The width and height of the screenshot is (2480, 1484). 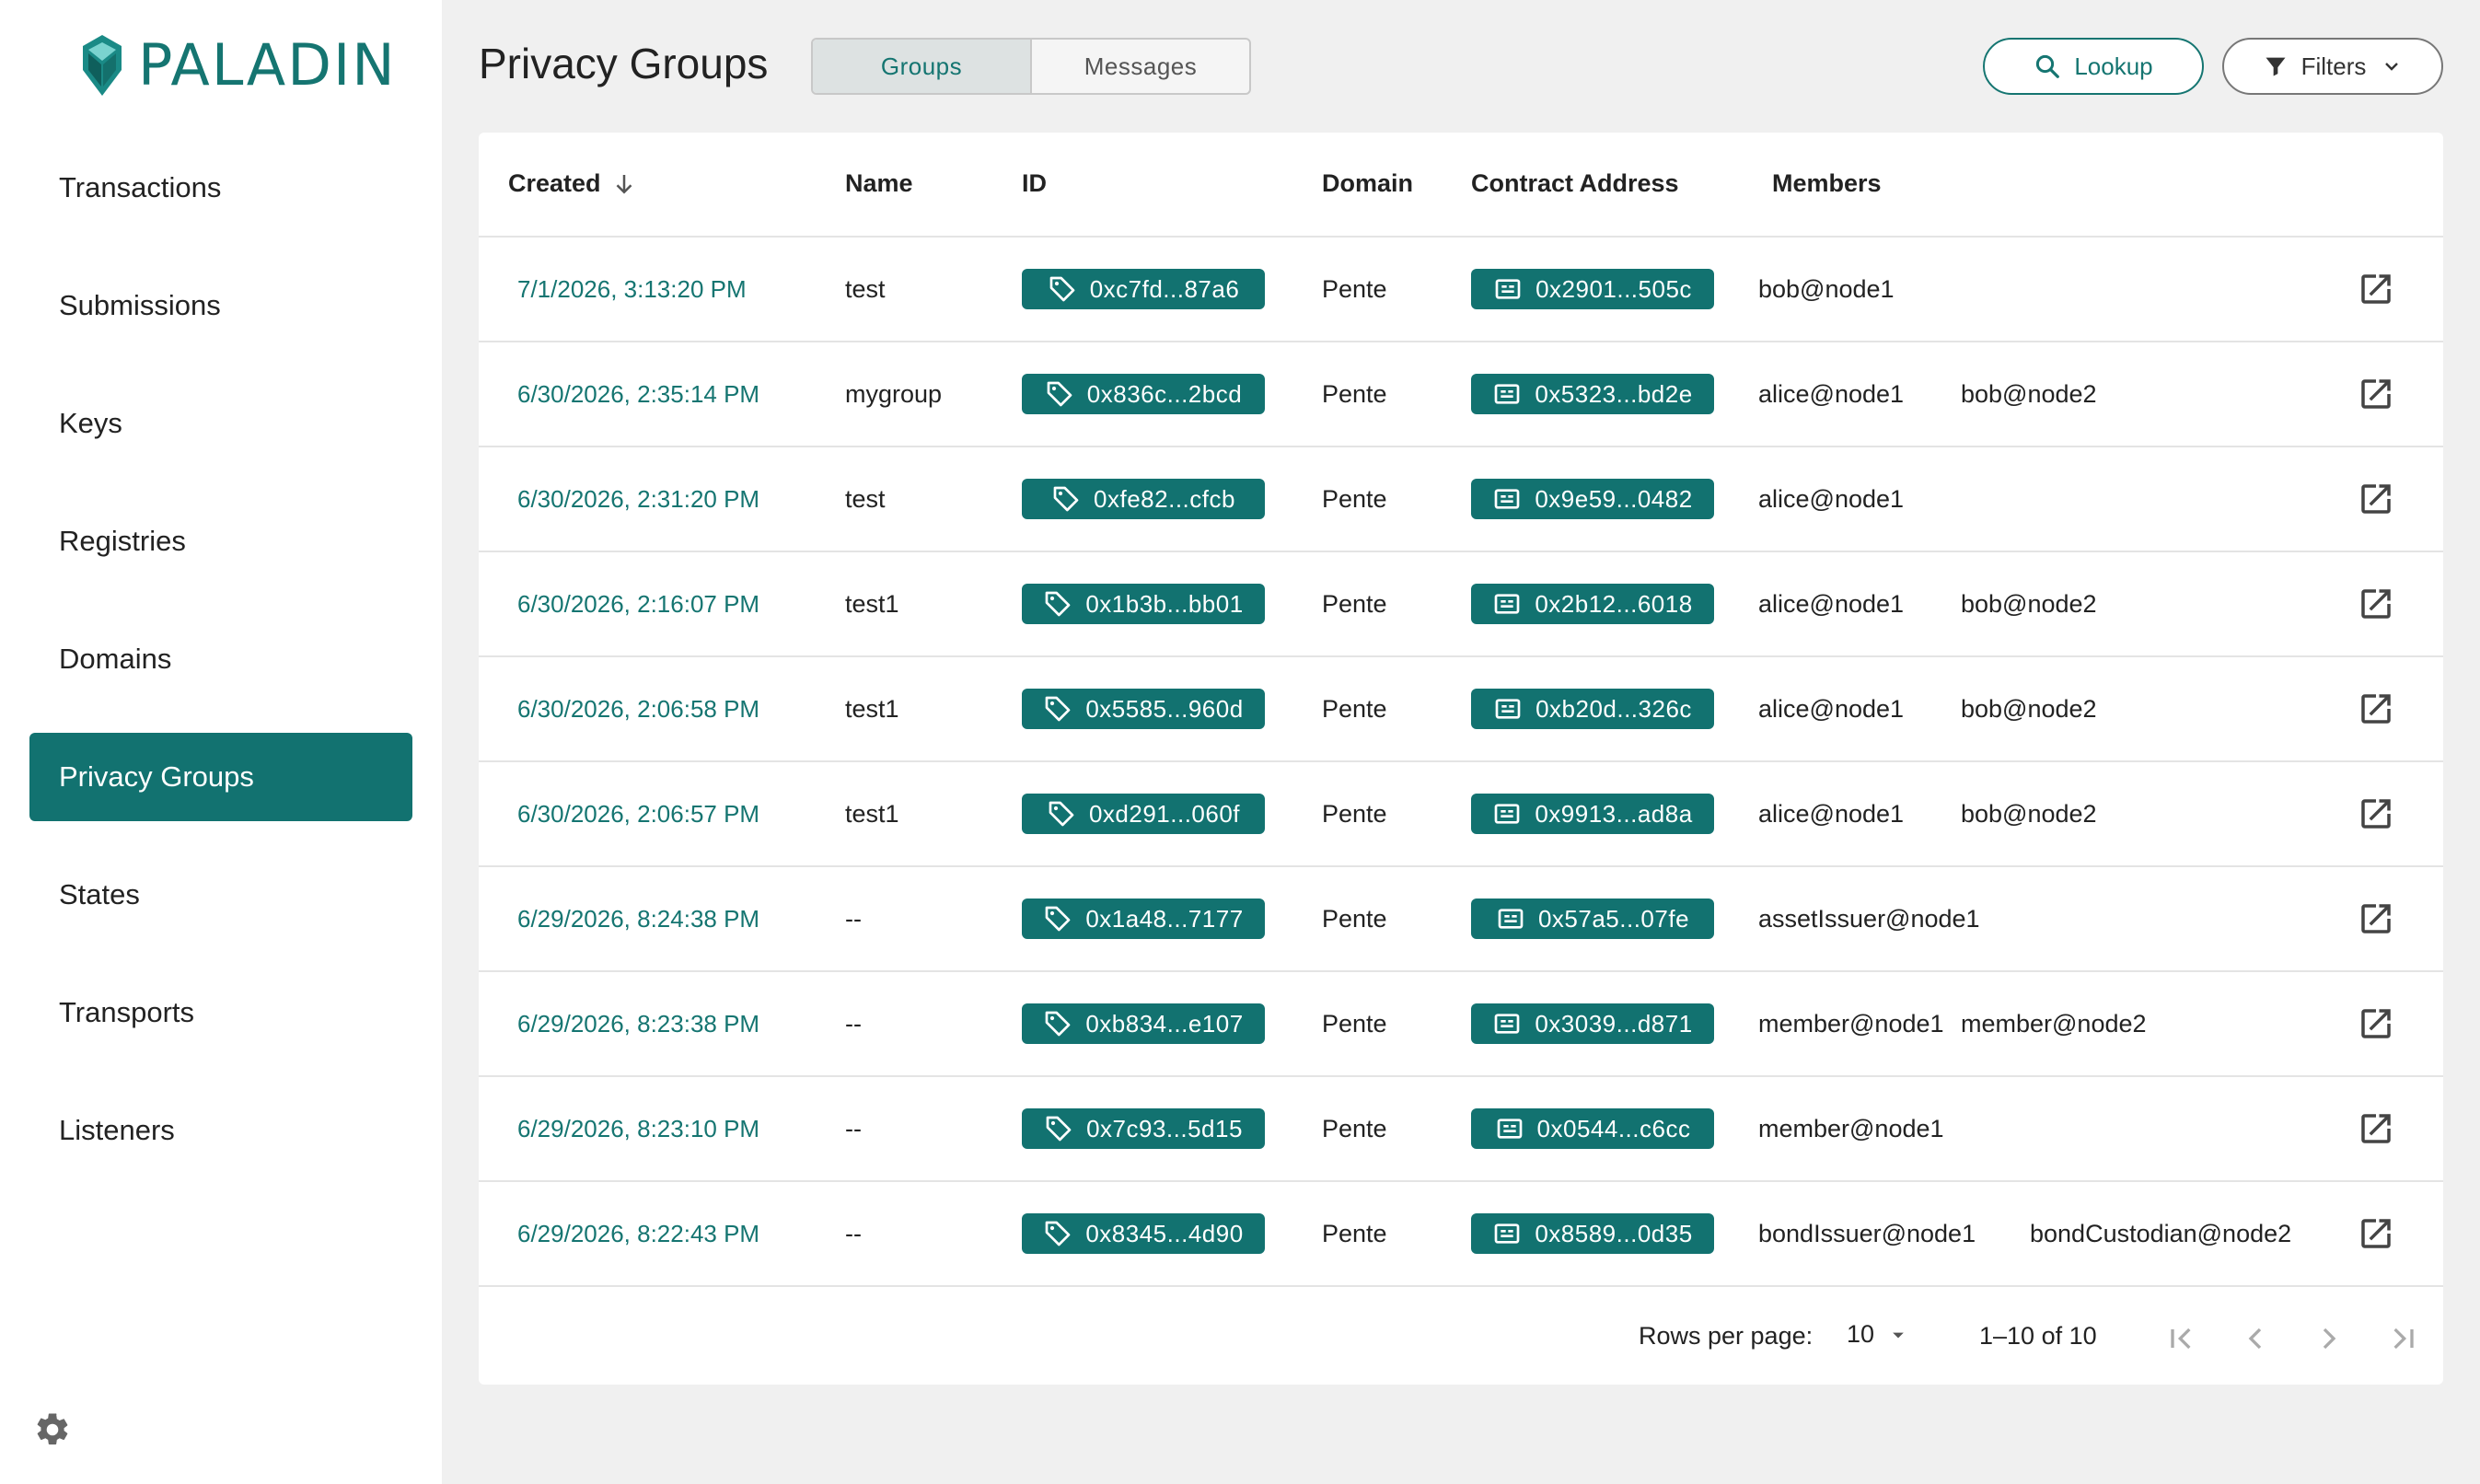 What do you see at coordinates (624, 63) in the screenshot?
I see `page-title: Privacy Groups` at bounding box center [624, 63].